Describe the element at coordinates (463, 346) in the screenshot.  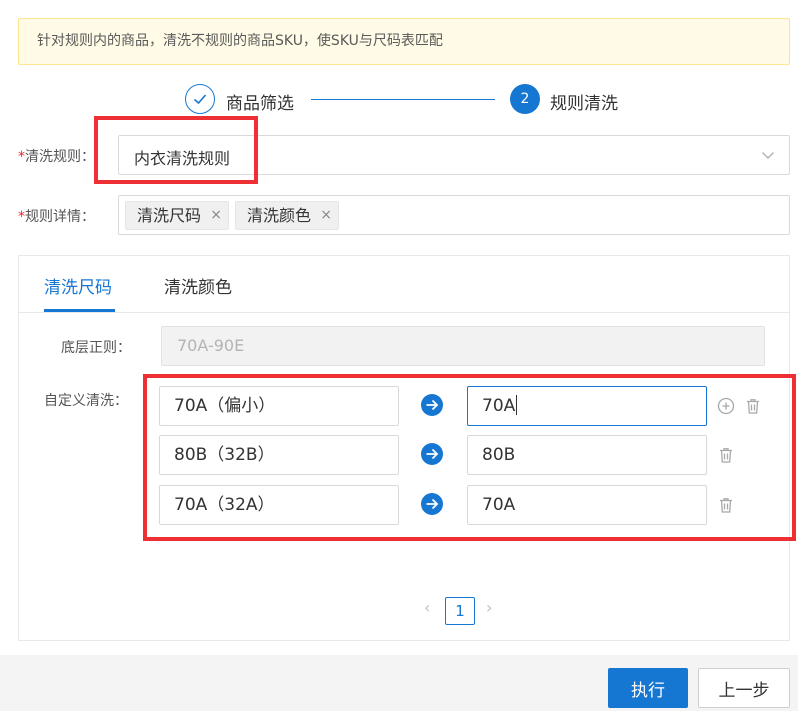
I see `base-regex-field: 70A-90E` at that location.